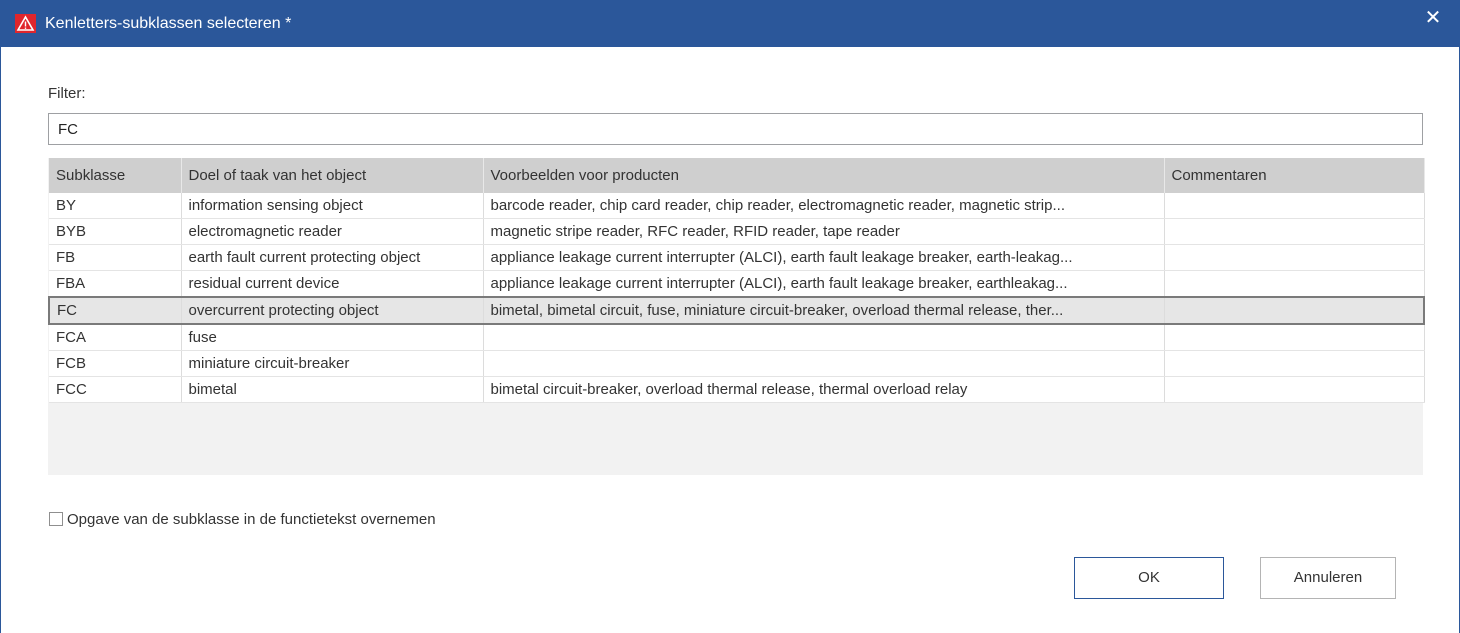  What do you see at coordinates (115, 310) in the screenshot?
I see `cell-subklasse: FC` at bounding box center [115, 310].